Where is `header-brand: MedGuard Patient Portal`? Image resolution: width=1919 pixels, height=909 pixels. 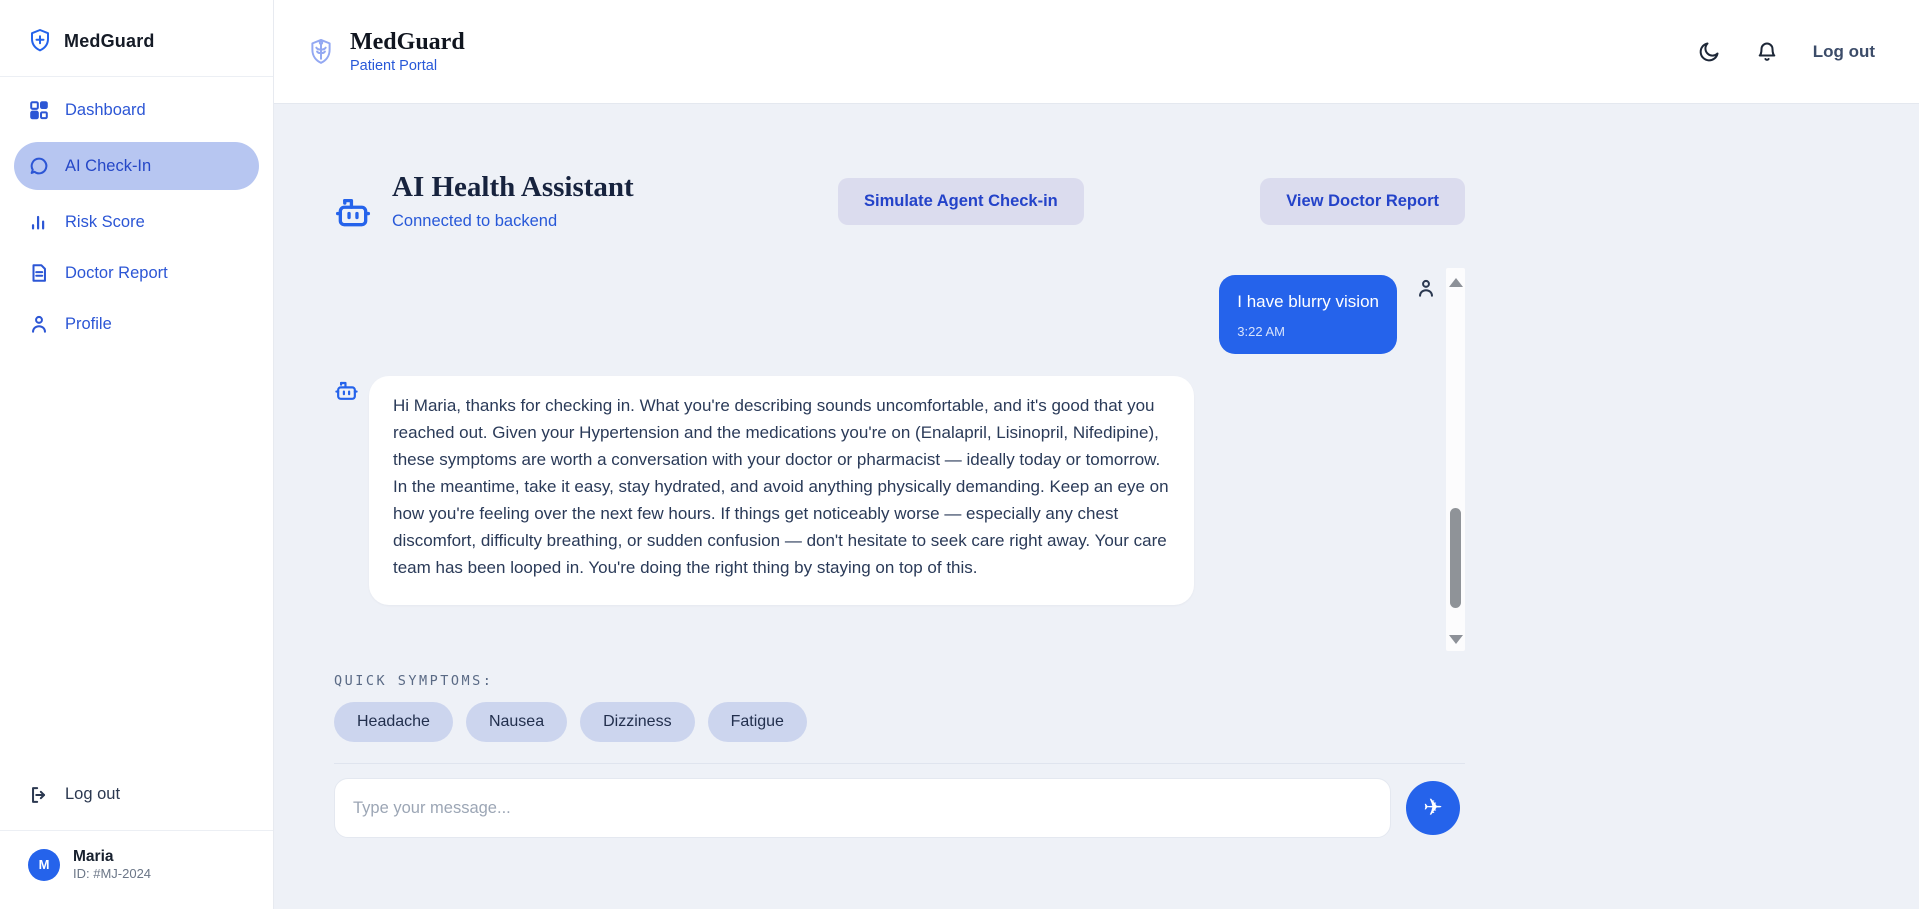
header-brand: MedGuard Patient Portal is located at coordinates (385, 51).